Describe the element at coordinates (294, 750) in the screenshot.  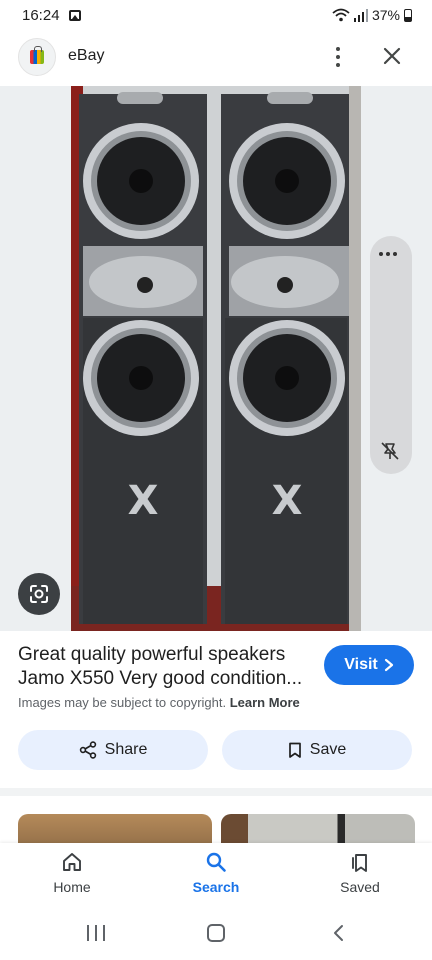
I see `bookmark-outline-icon` at that location.